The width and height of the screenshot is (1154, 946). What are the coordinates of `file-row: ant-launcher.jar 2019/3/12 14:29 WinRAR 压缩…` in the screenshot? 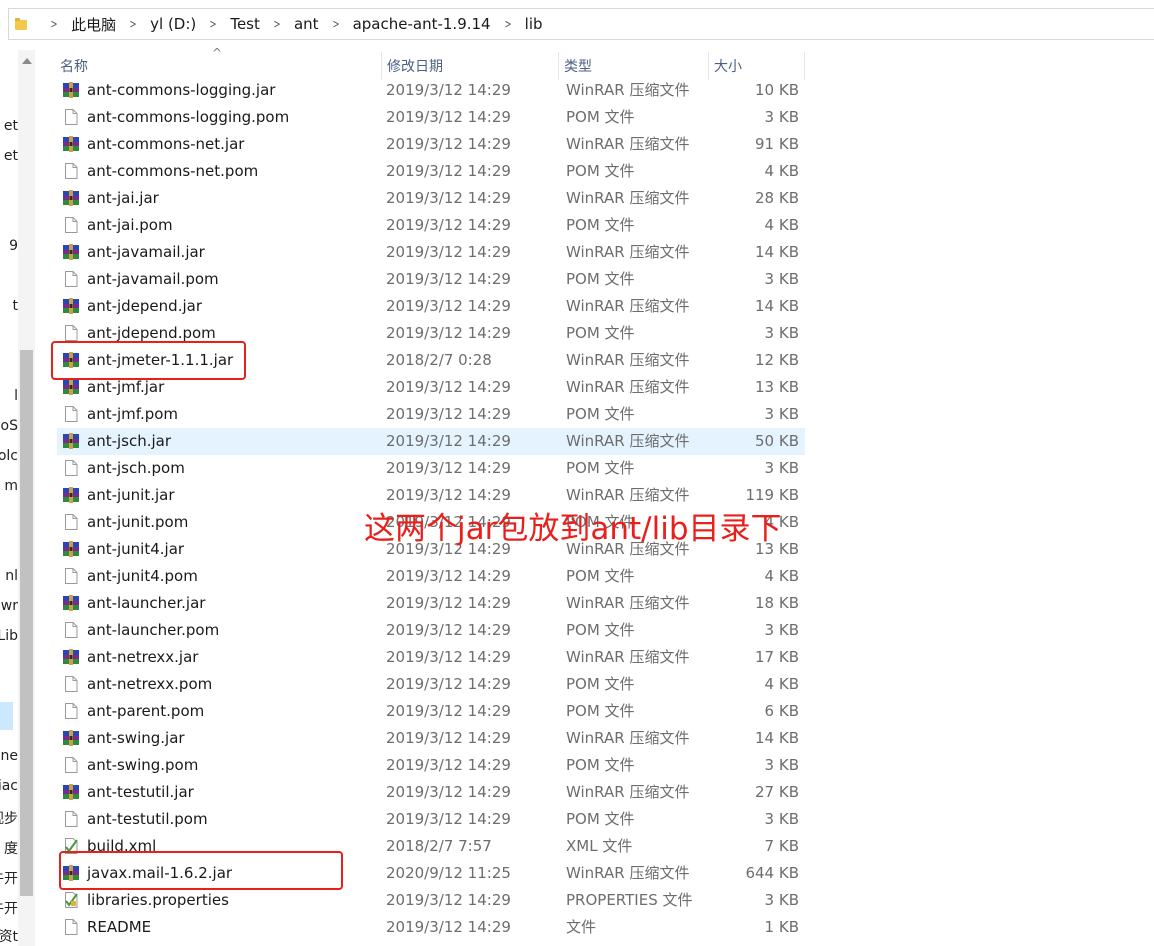 It's located at (431, 603).